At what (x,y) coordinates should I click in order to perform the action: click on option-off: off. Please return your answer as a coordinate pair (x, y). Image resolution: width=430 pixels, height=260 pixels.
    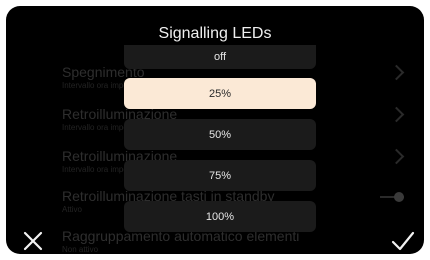
    Looking at the image, I should click on (220, 57).